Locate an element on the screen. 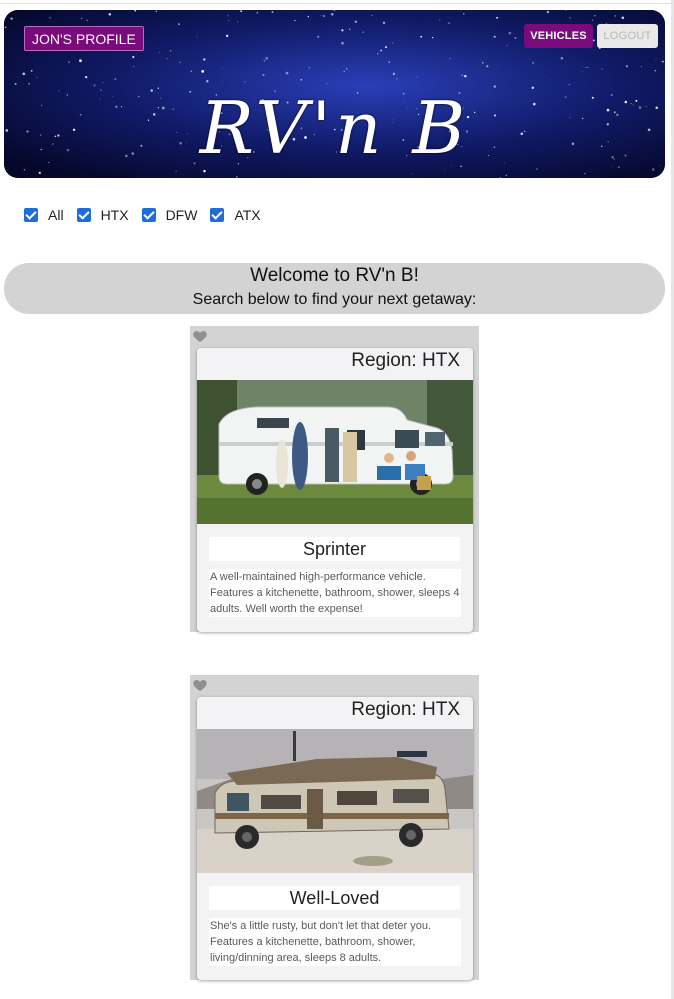 Image resolution: width=674 pixels, height=999 pixels. top-border is located at coordinates (337, 3).